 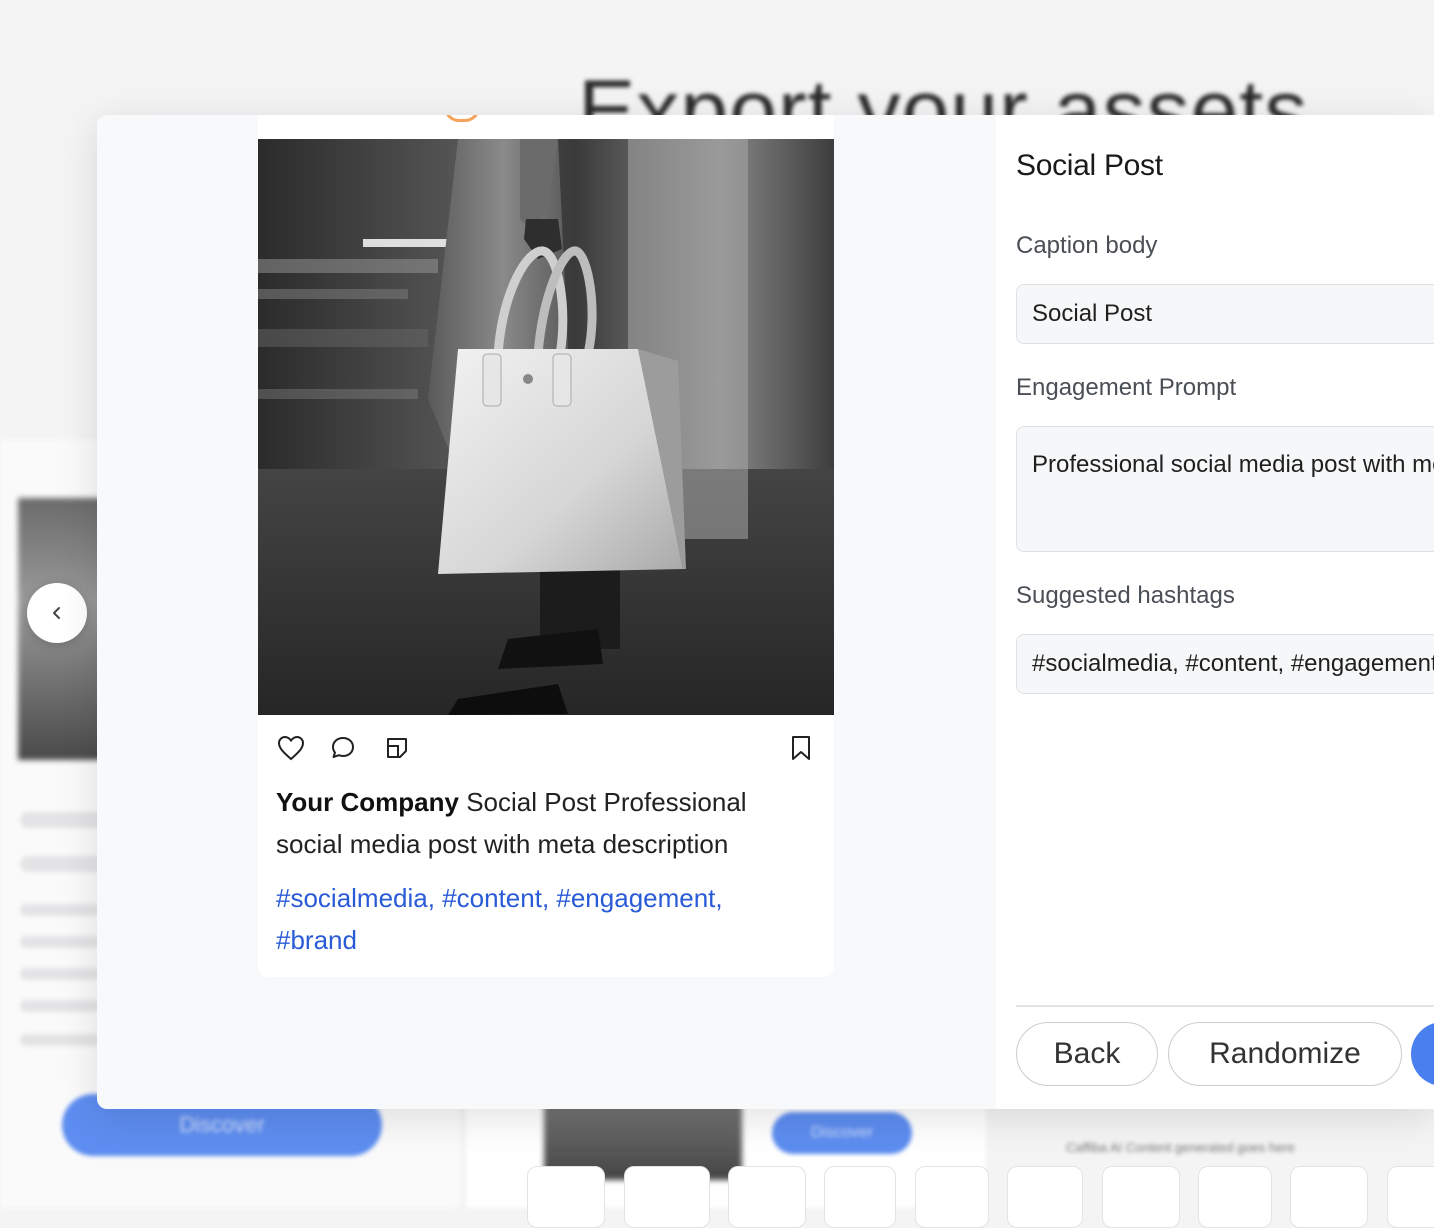 What do you see at coordinates (1422, 1054) in the screenshot?
I see `primary-action-button` at bounding box center [1422, 1054].